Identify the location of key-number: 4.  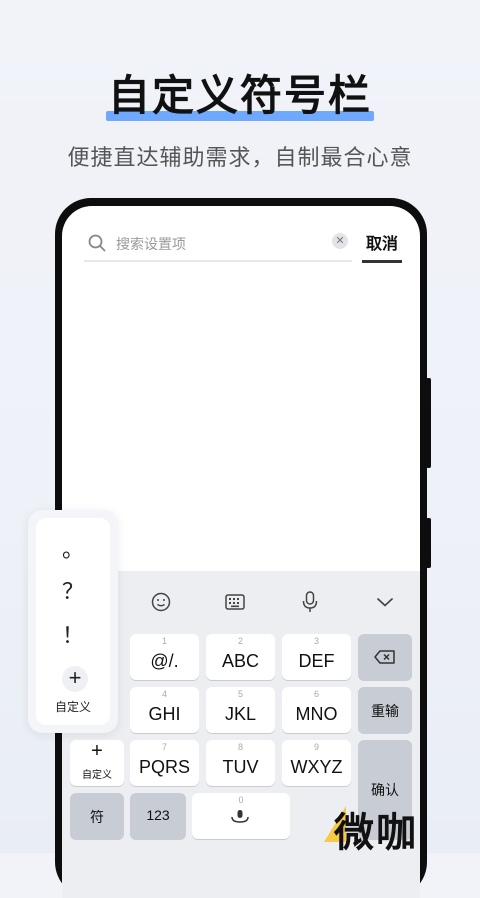
(164, 694).